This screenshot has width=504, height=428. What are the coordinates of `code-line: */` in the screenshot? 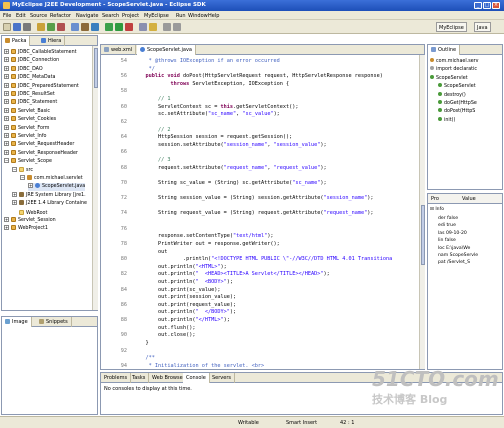 It's located at (144, 69).